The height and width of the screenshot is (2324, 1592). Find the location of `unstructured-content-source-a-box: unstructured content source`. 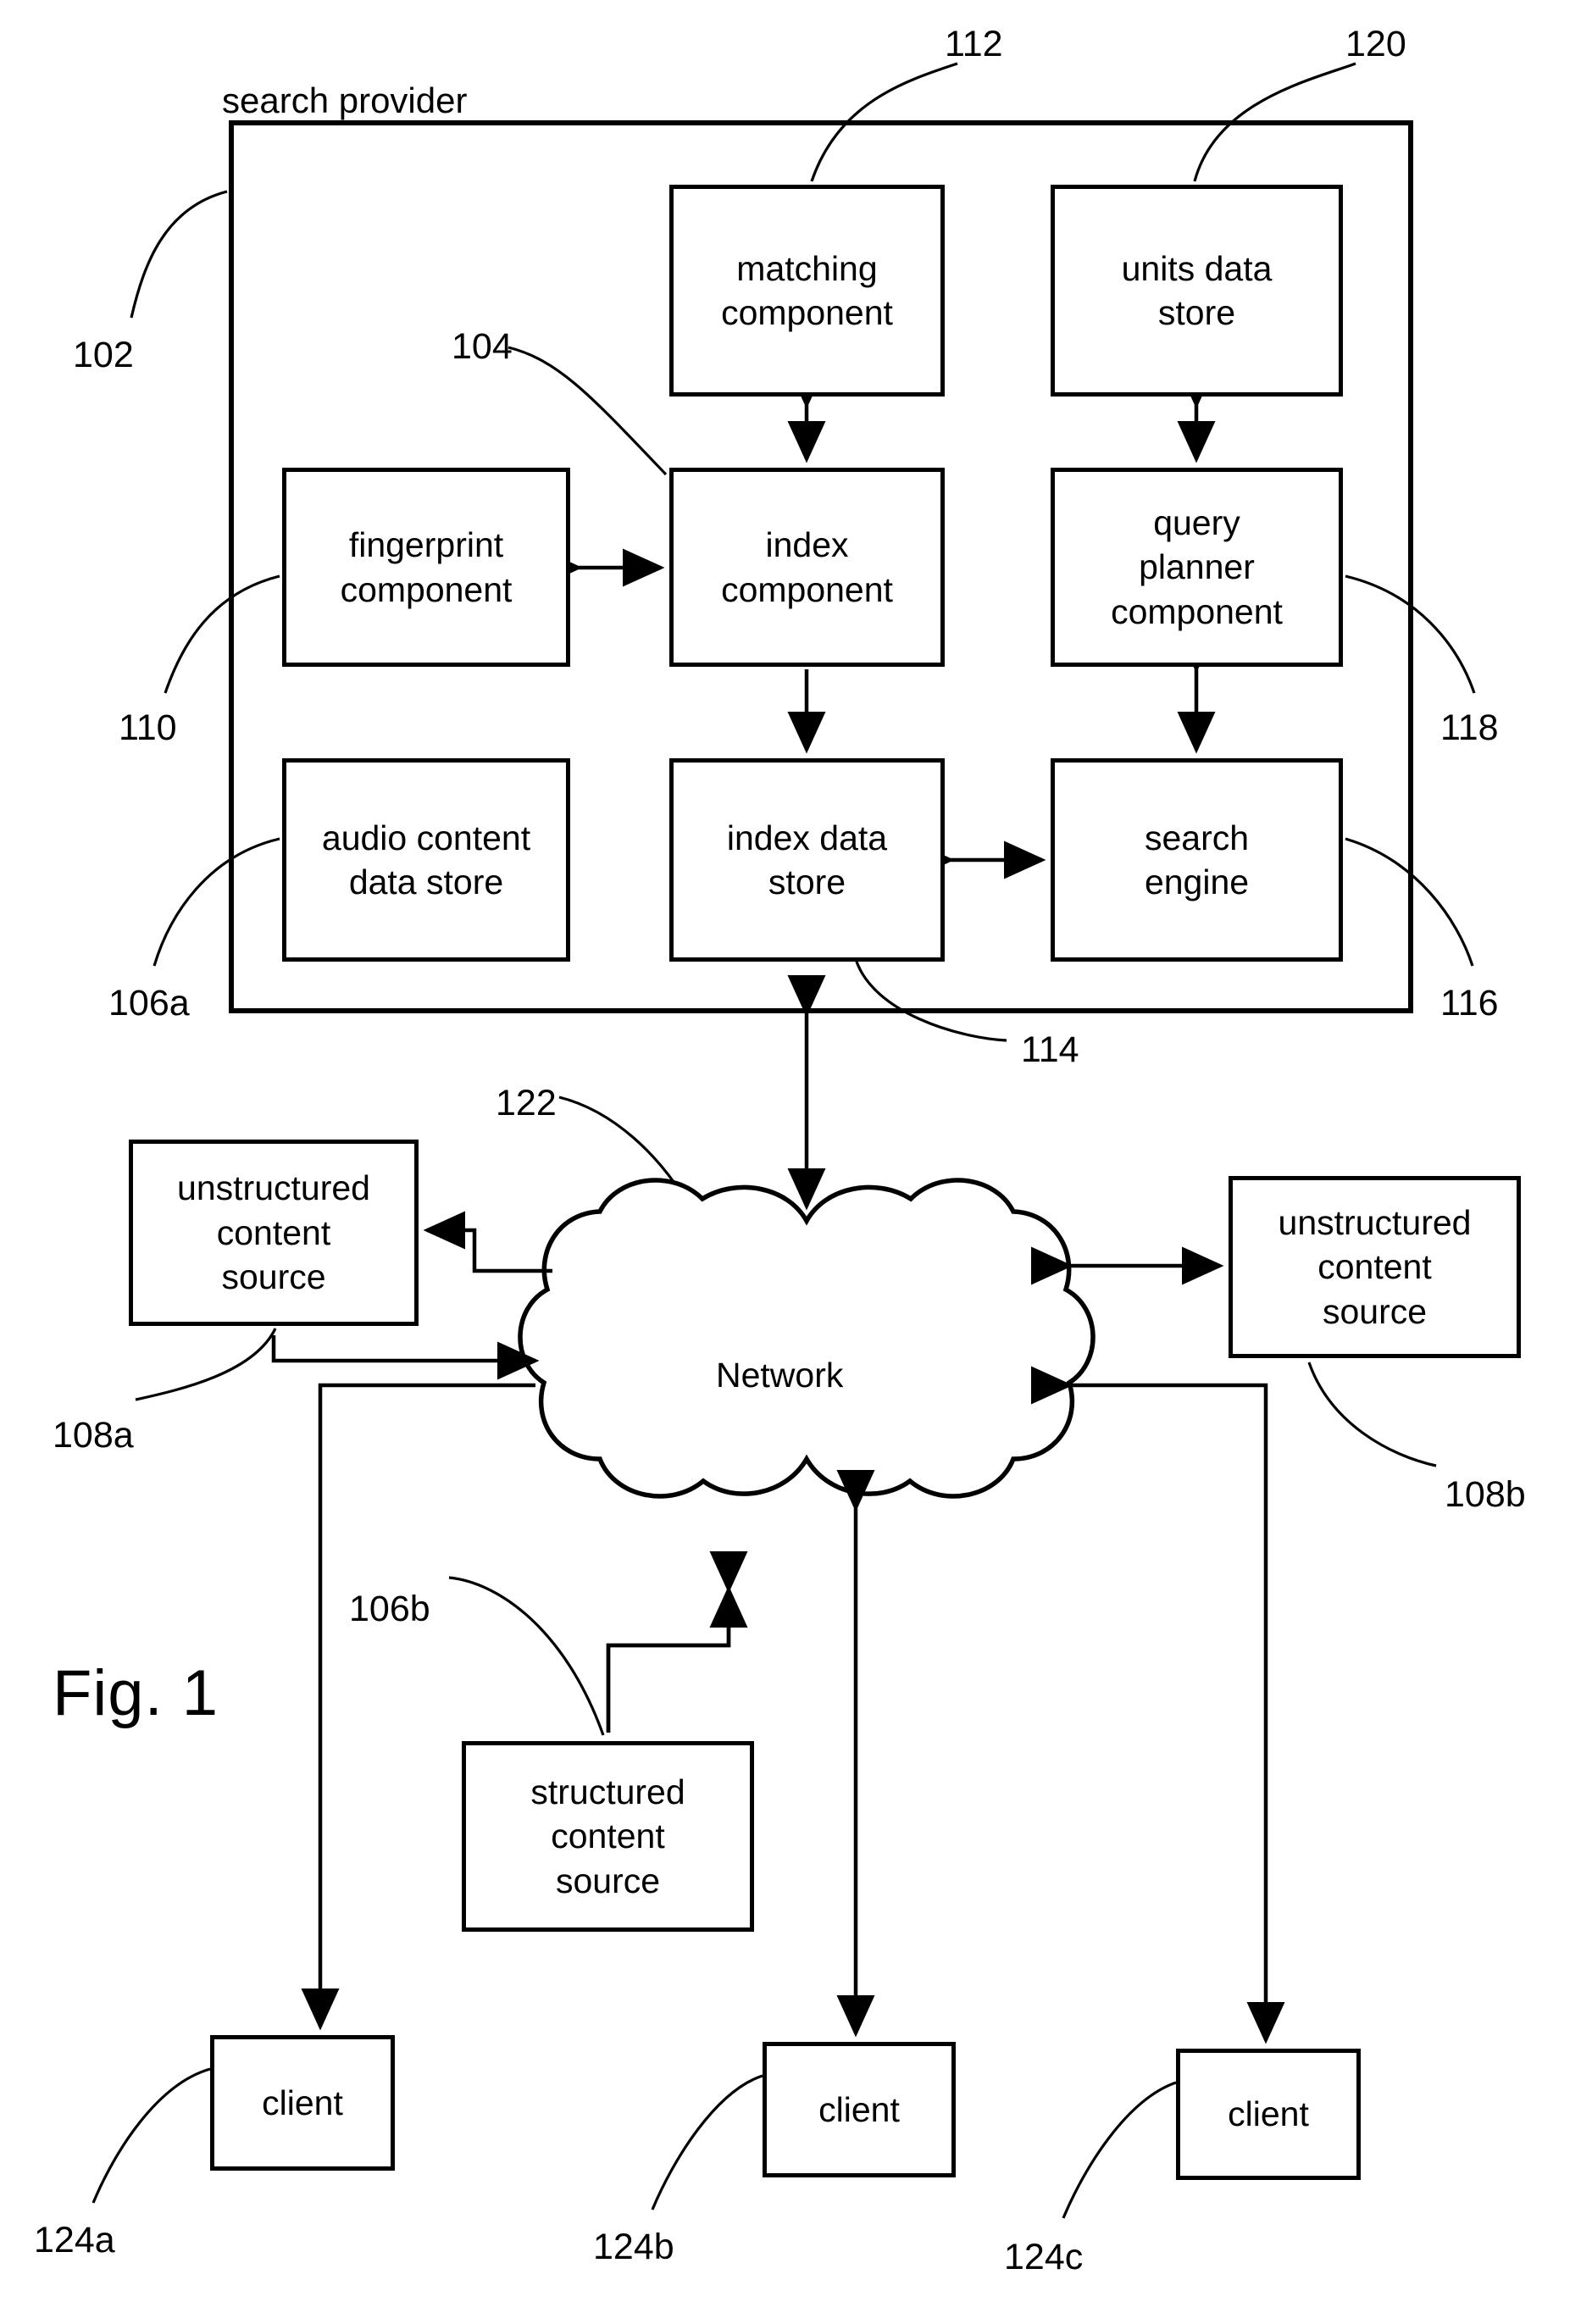

unstructured-content-source-a-box: unstructured content source is located at coordinates (274, 1233).